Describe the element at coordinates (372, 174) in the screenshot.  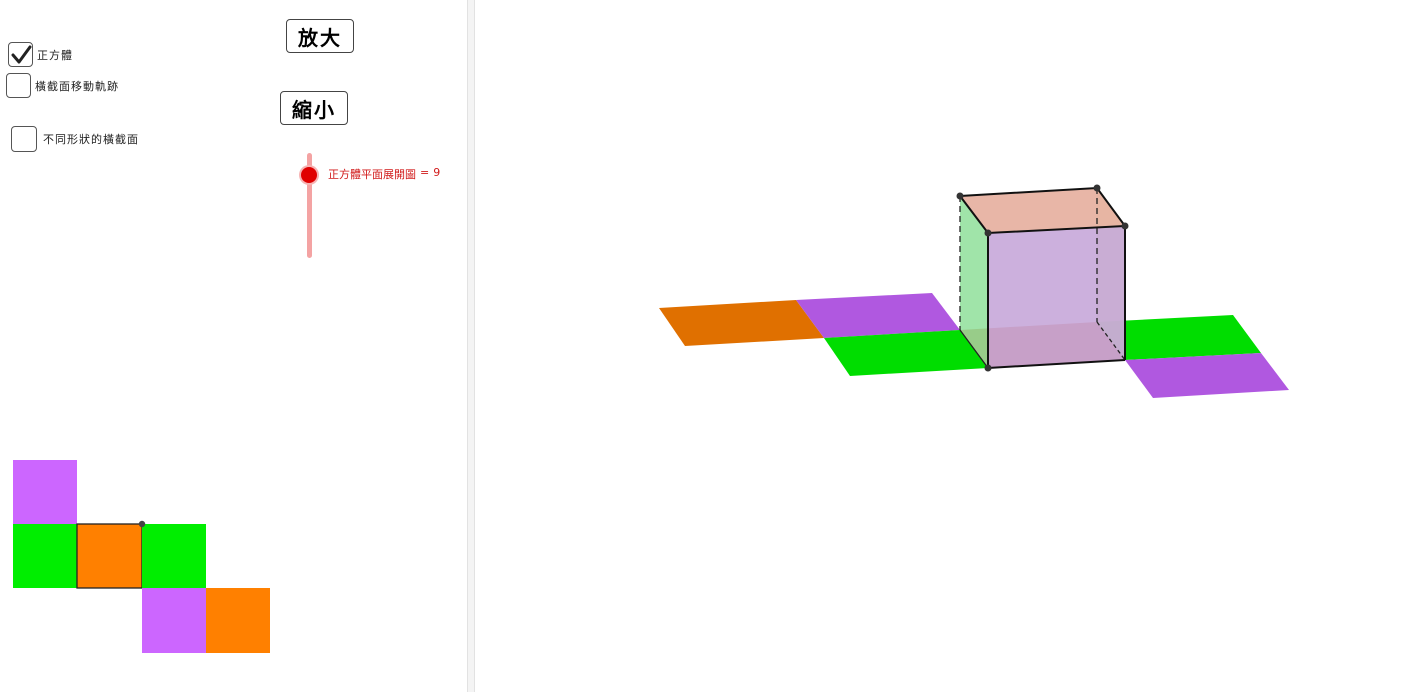
I see `slider-label: 正方體平面展開圖` at that location.